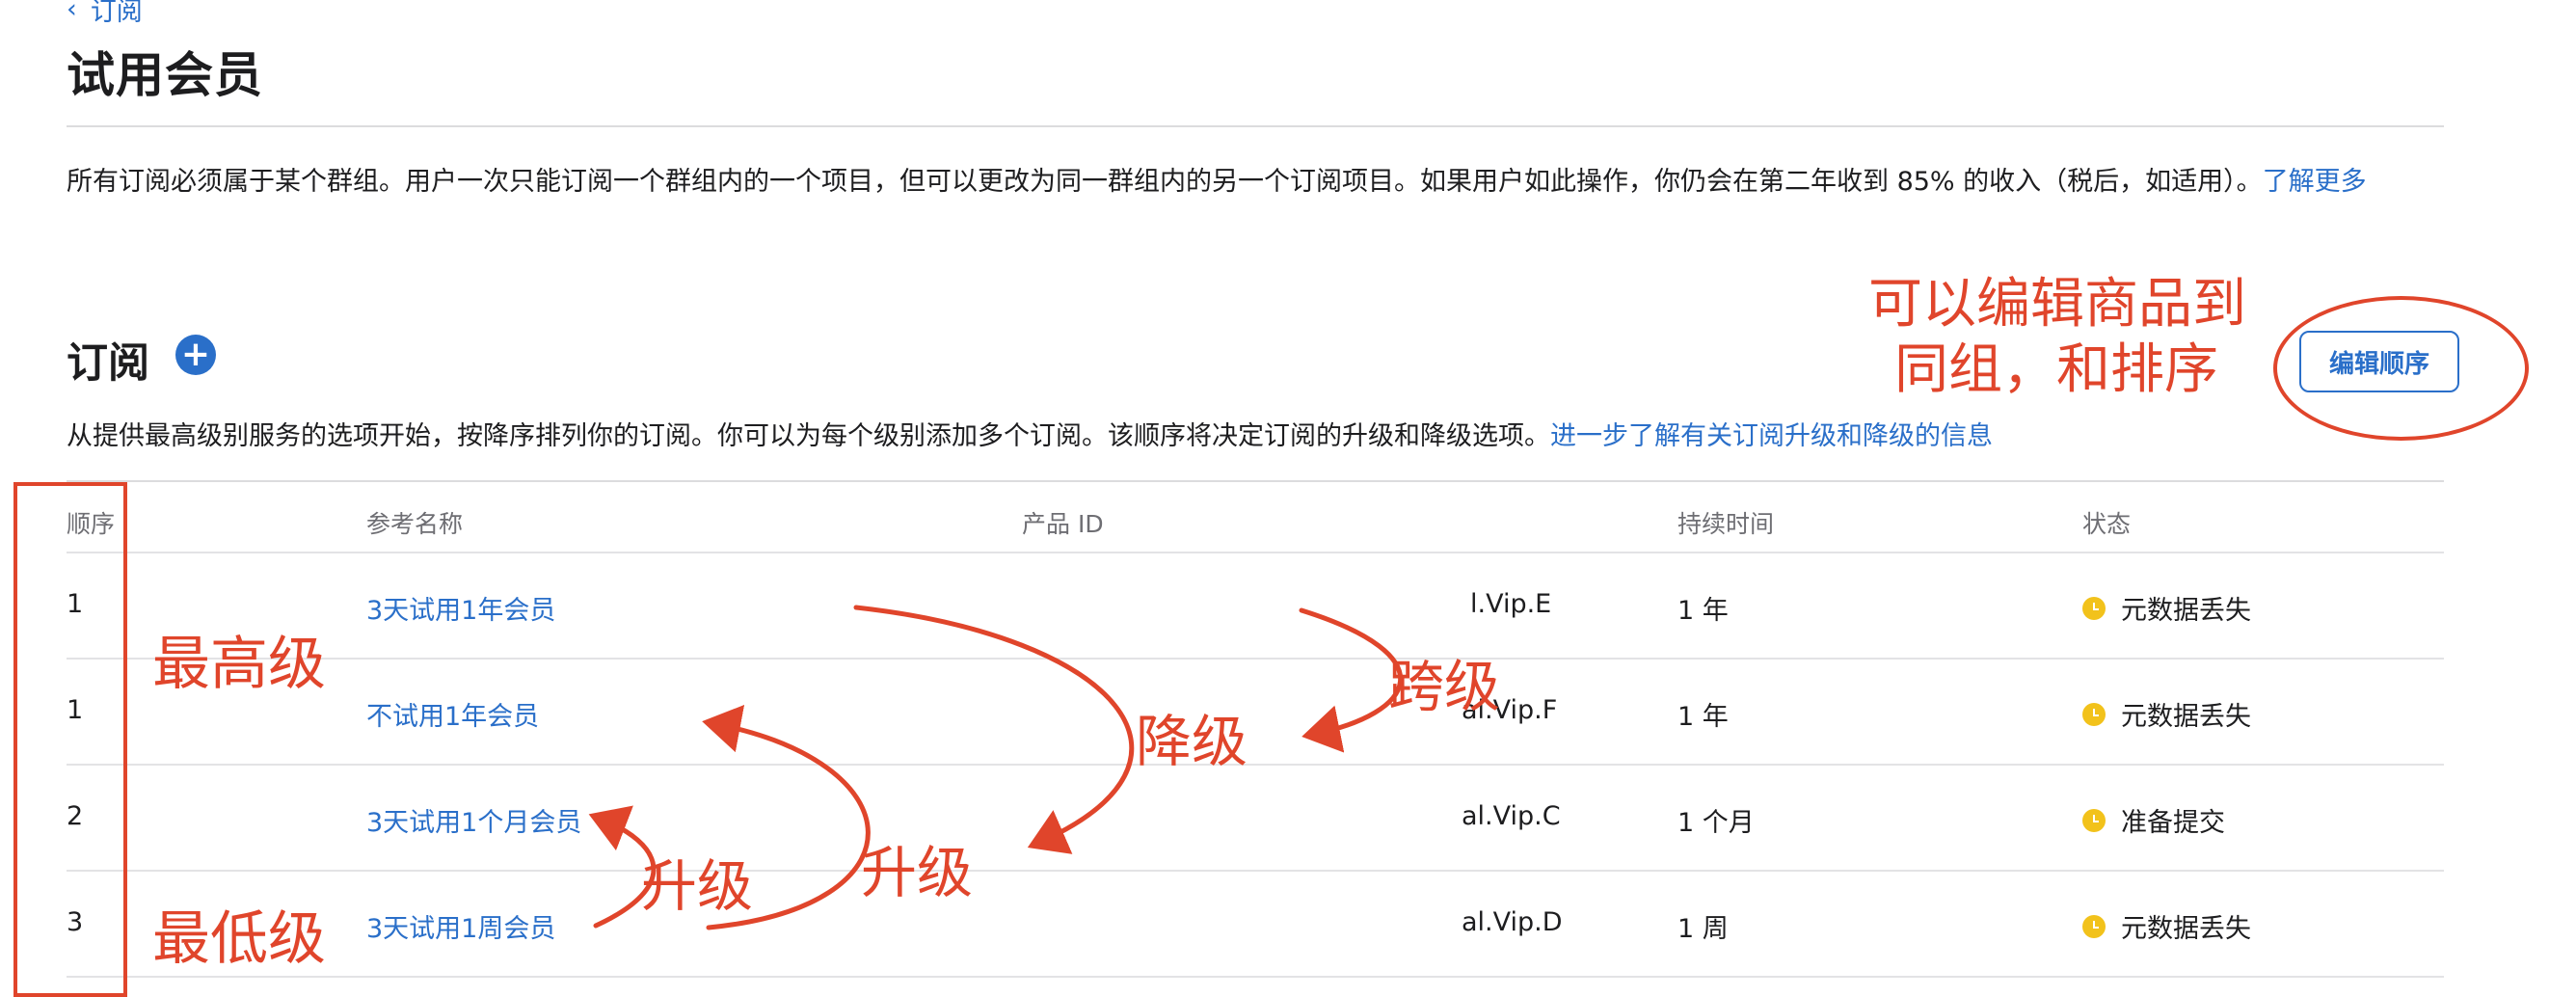  I want to click on annotation-arrows, so click(996, 767).